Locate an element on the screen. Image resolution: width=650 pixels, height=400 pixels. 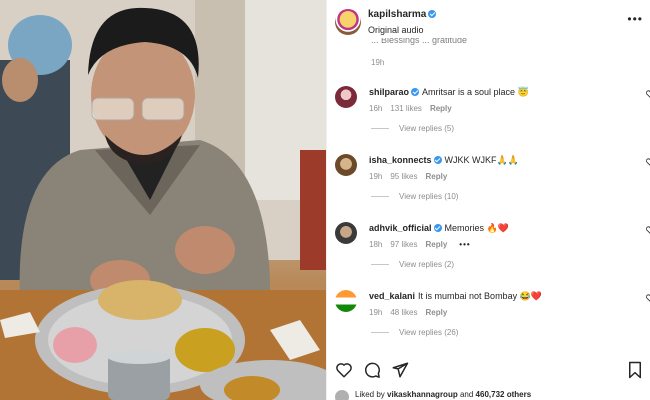
commenter-username: ved_kalani is located at coordinates (392, 296).